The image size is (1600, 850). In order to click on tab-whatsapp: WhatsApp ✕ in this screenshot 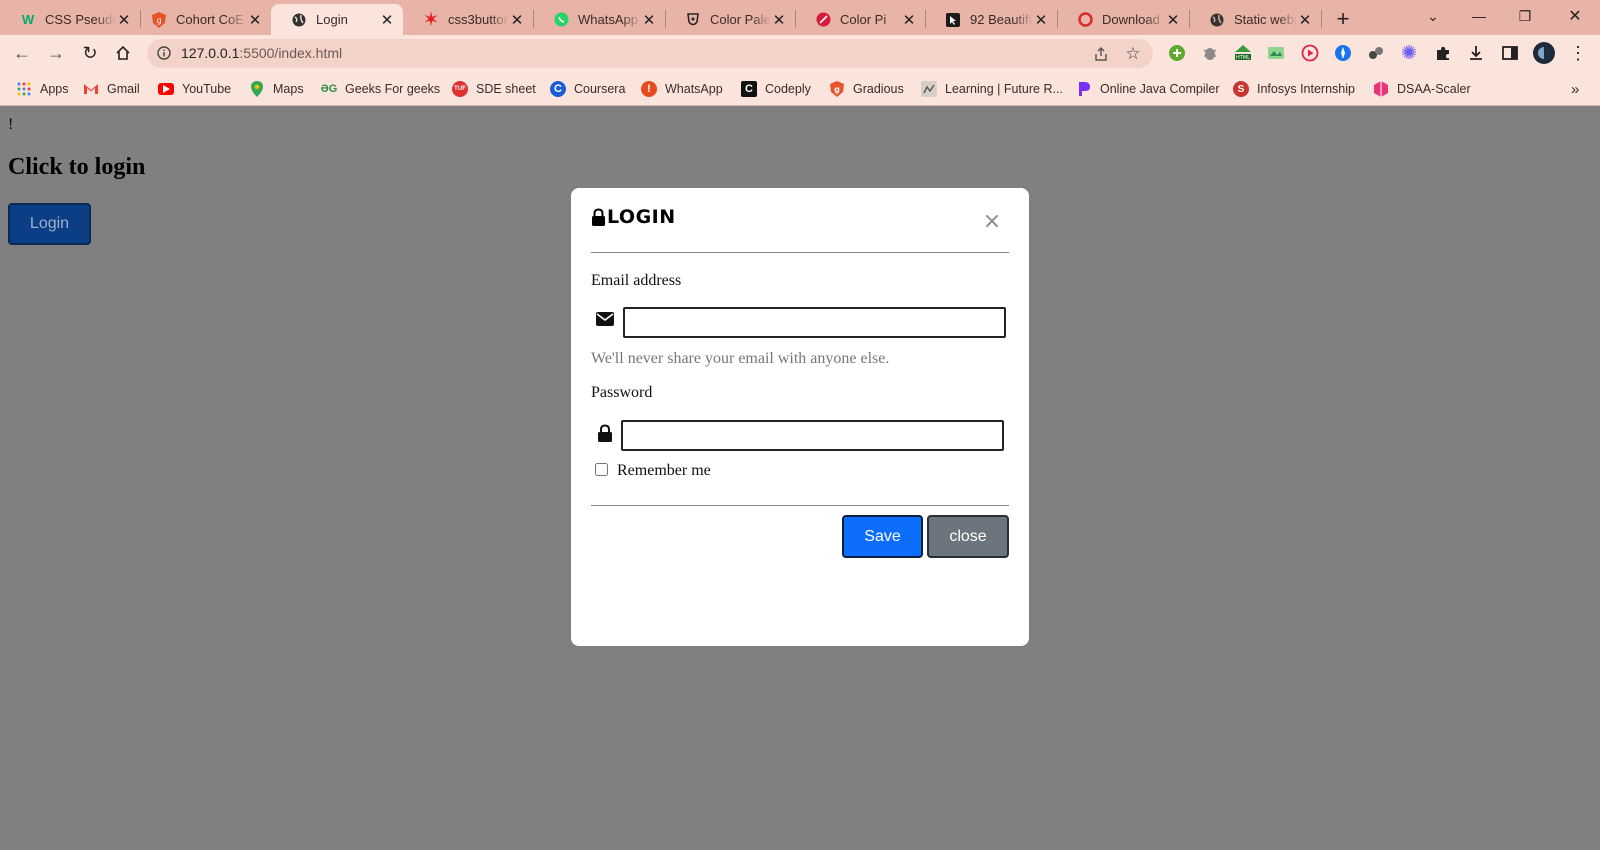, I will do `click(599, 19)`.